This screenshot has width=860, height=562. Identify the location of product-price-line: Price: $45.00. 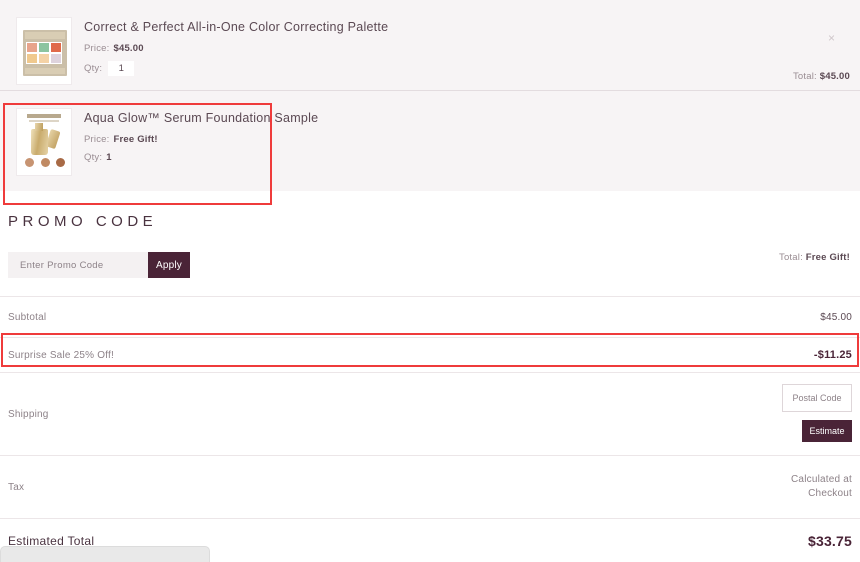
(236, 48).